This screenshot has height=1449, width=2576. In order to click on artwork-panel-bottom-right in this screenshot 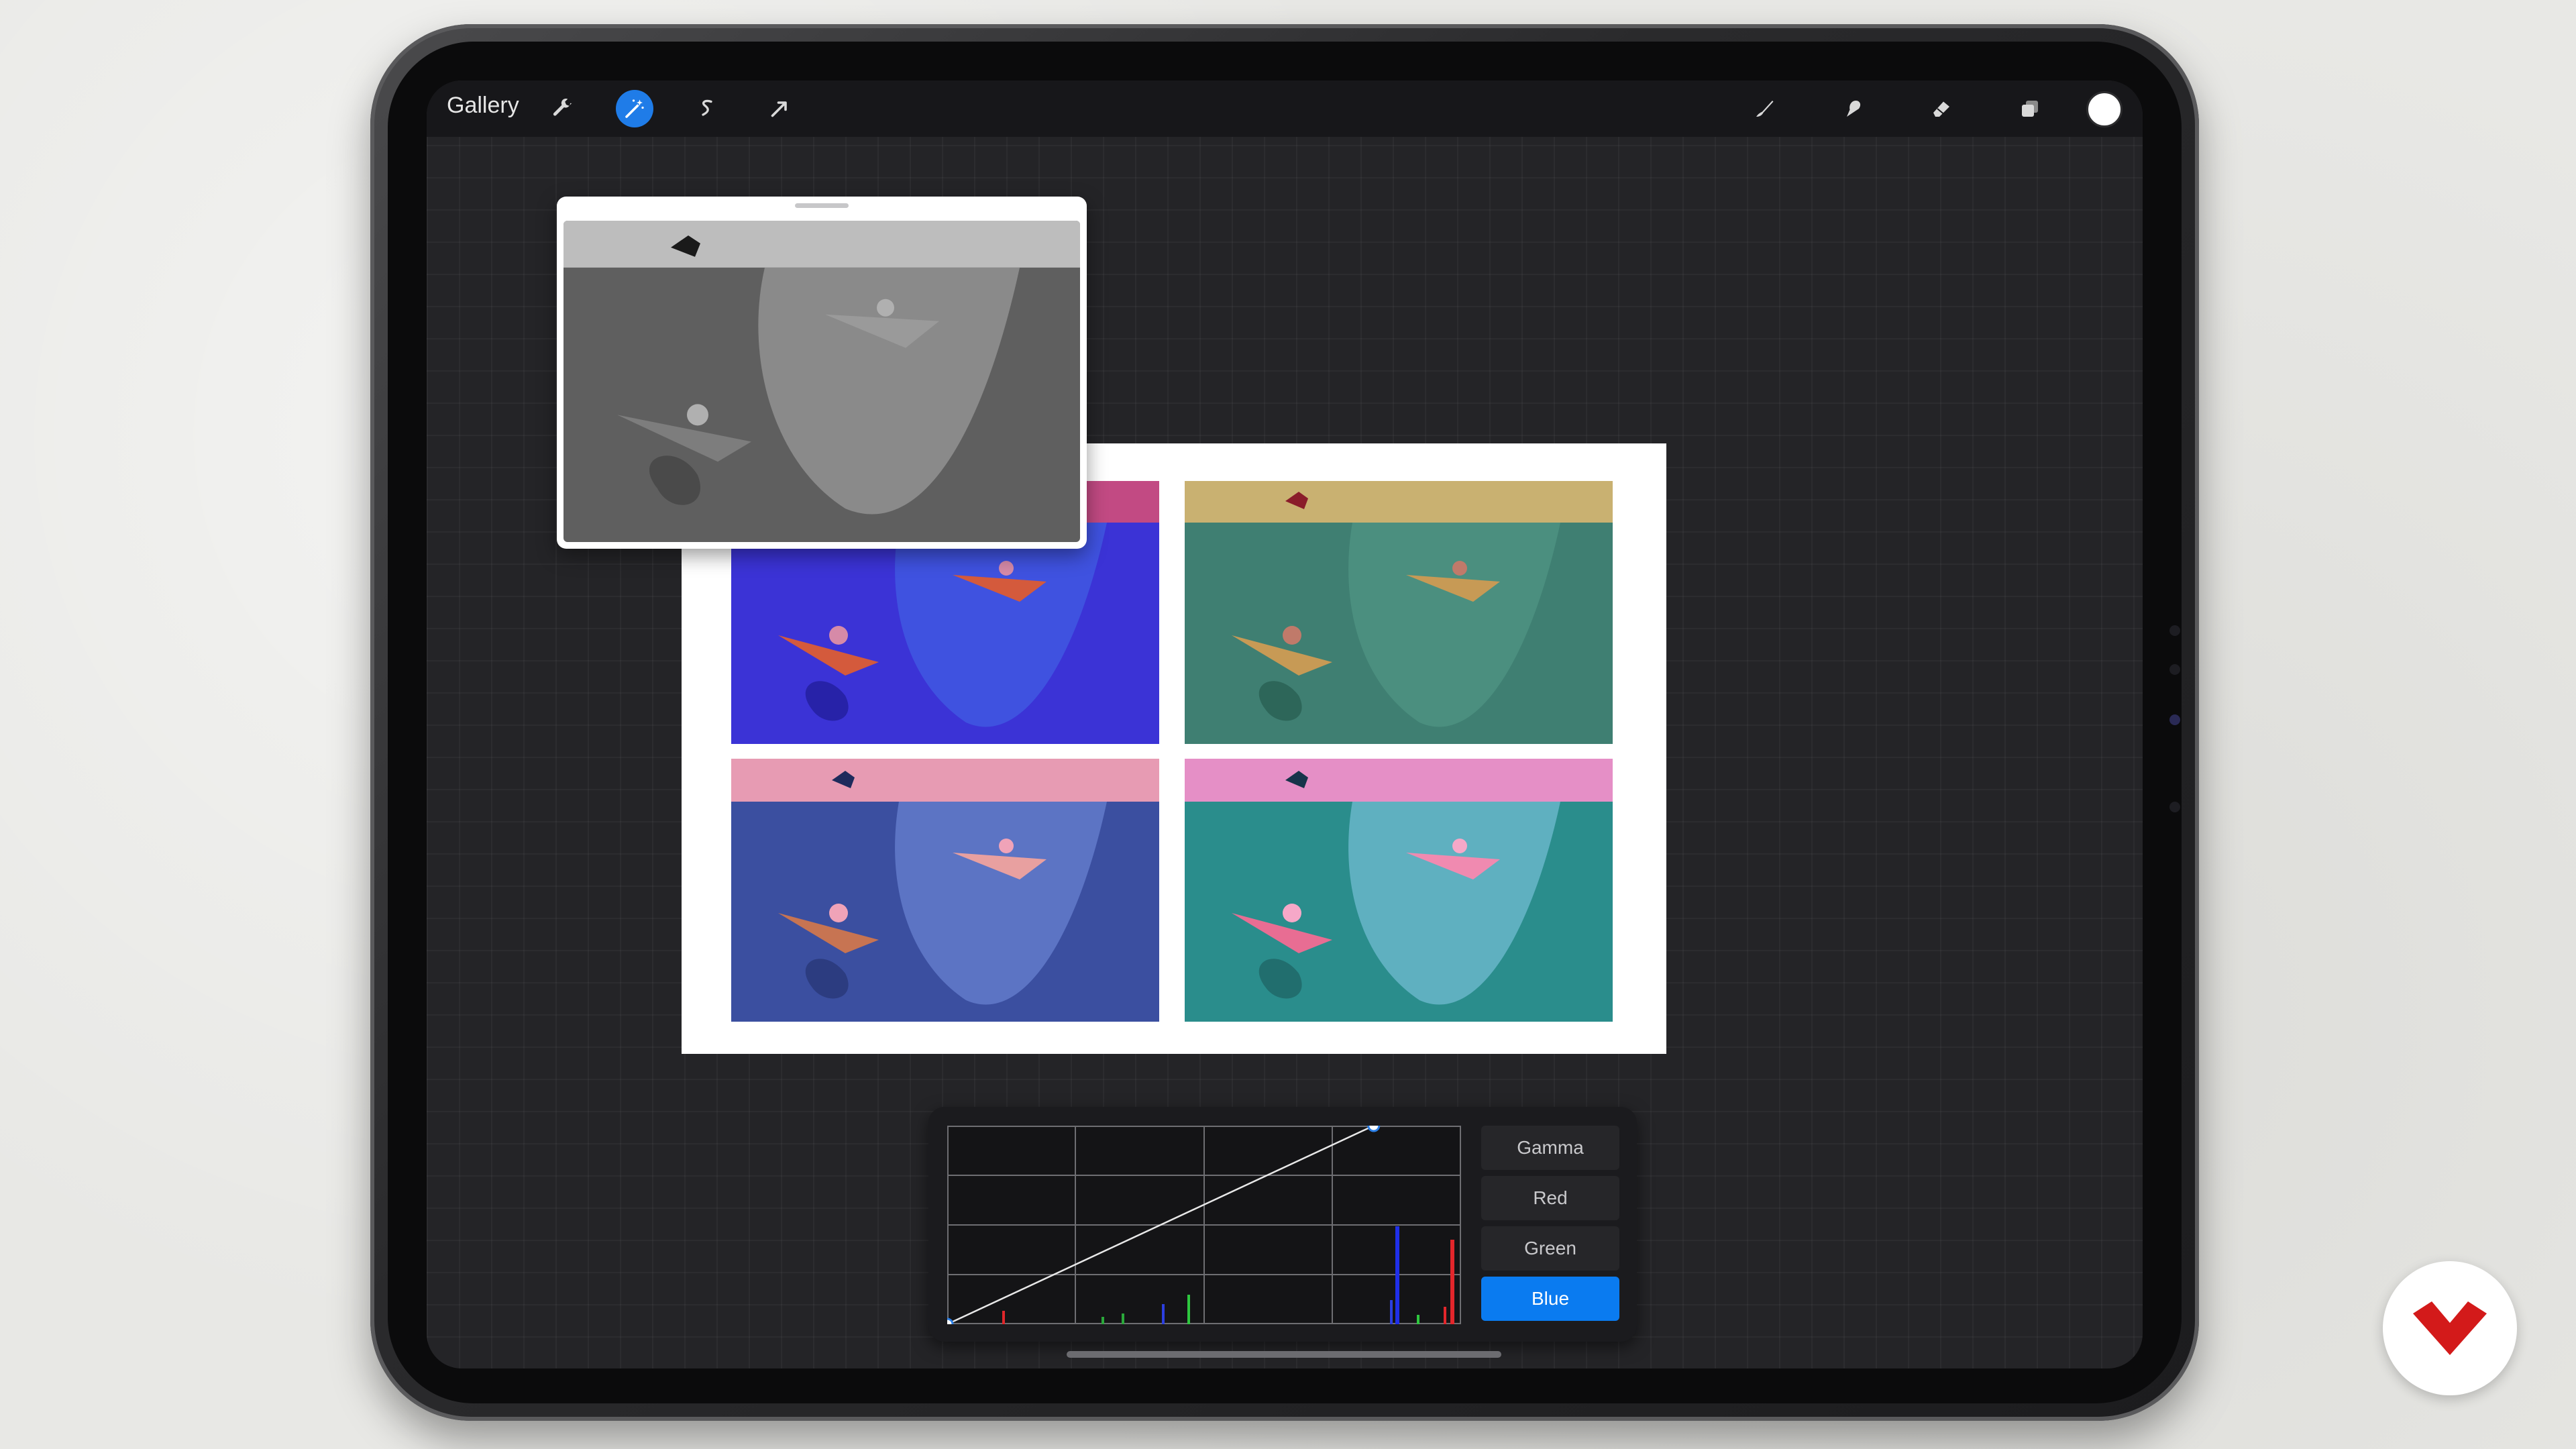, I will do `click(1399, 890)`.